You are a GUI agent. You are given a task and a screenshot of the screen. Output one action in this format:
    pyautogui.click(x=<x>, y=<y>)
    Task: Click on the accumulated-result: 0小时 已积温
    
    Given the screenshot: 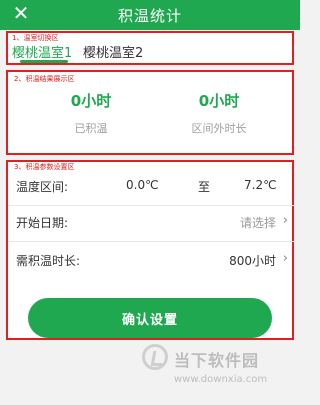 What is the action you would take?
    pyautogui.click(x=91, y=114)
    